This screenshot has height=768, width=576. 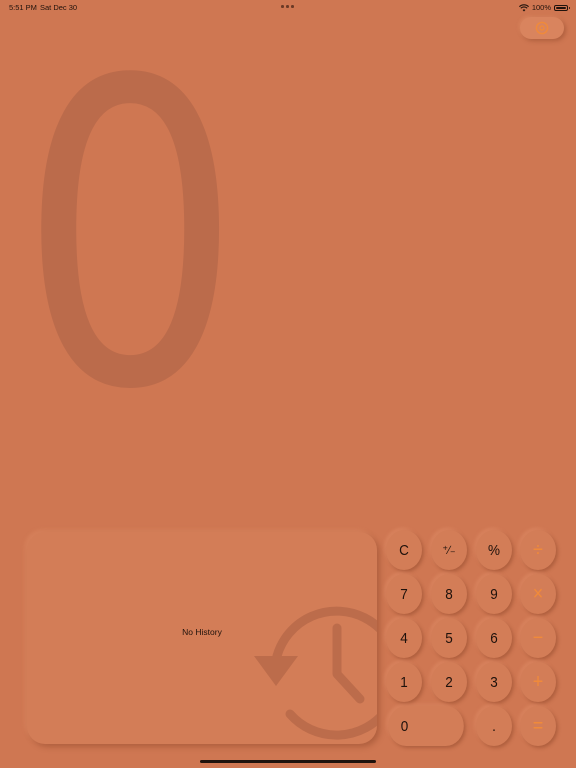 I want to click on battery-percent: 100%, so click(x=541, y=7).